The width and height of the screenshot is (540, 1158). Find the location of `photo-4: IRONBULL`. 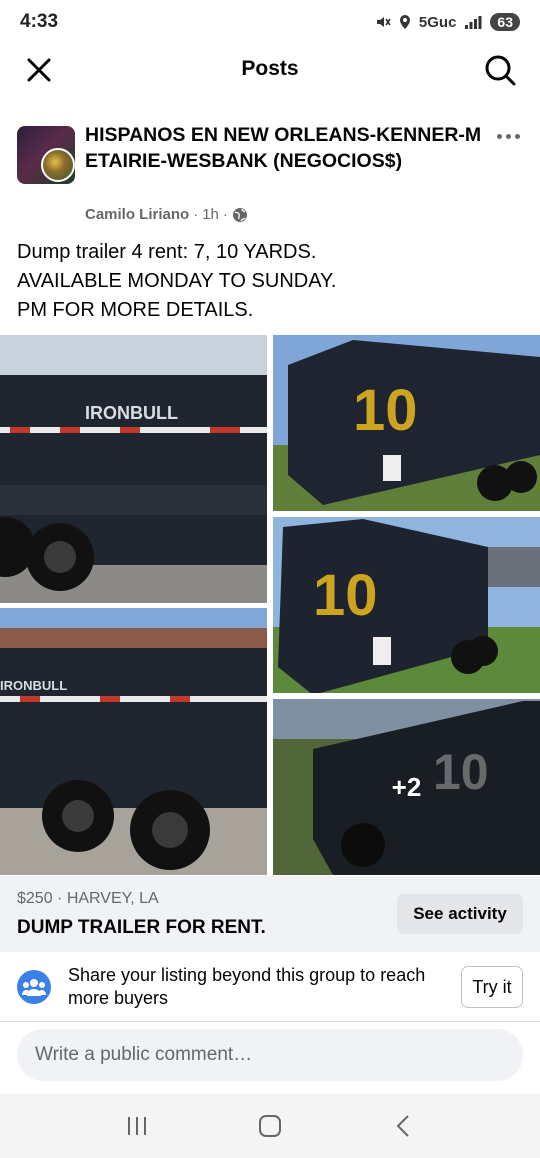

photo-4: IRONBULL is located at coordinates (133, 741).